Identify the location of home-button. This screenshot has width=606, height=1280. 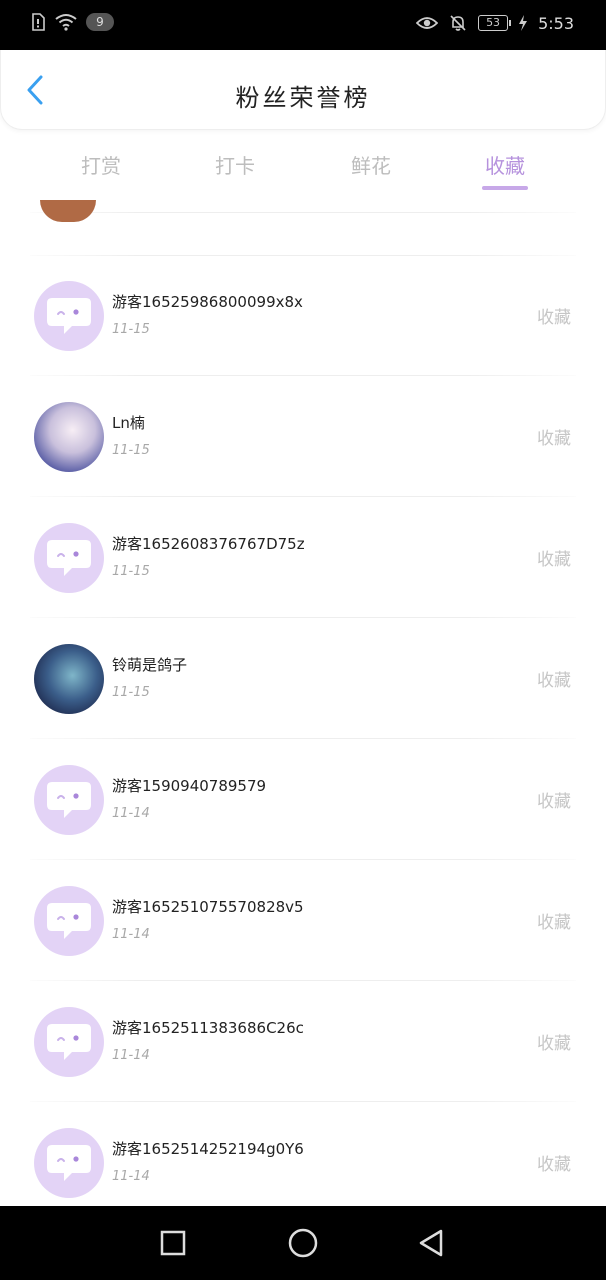
(303, 1243).